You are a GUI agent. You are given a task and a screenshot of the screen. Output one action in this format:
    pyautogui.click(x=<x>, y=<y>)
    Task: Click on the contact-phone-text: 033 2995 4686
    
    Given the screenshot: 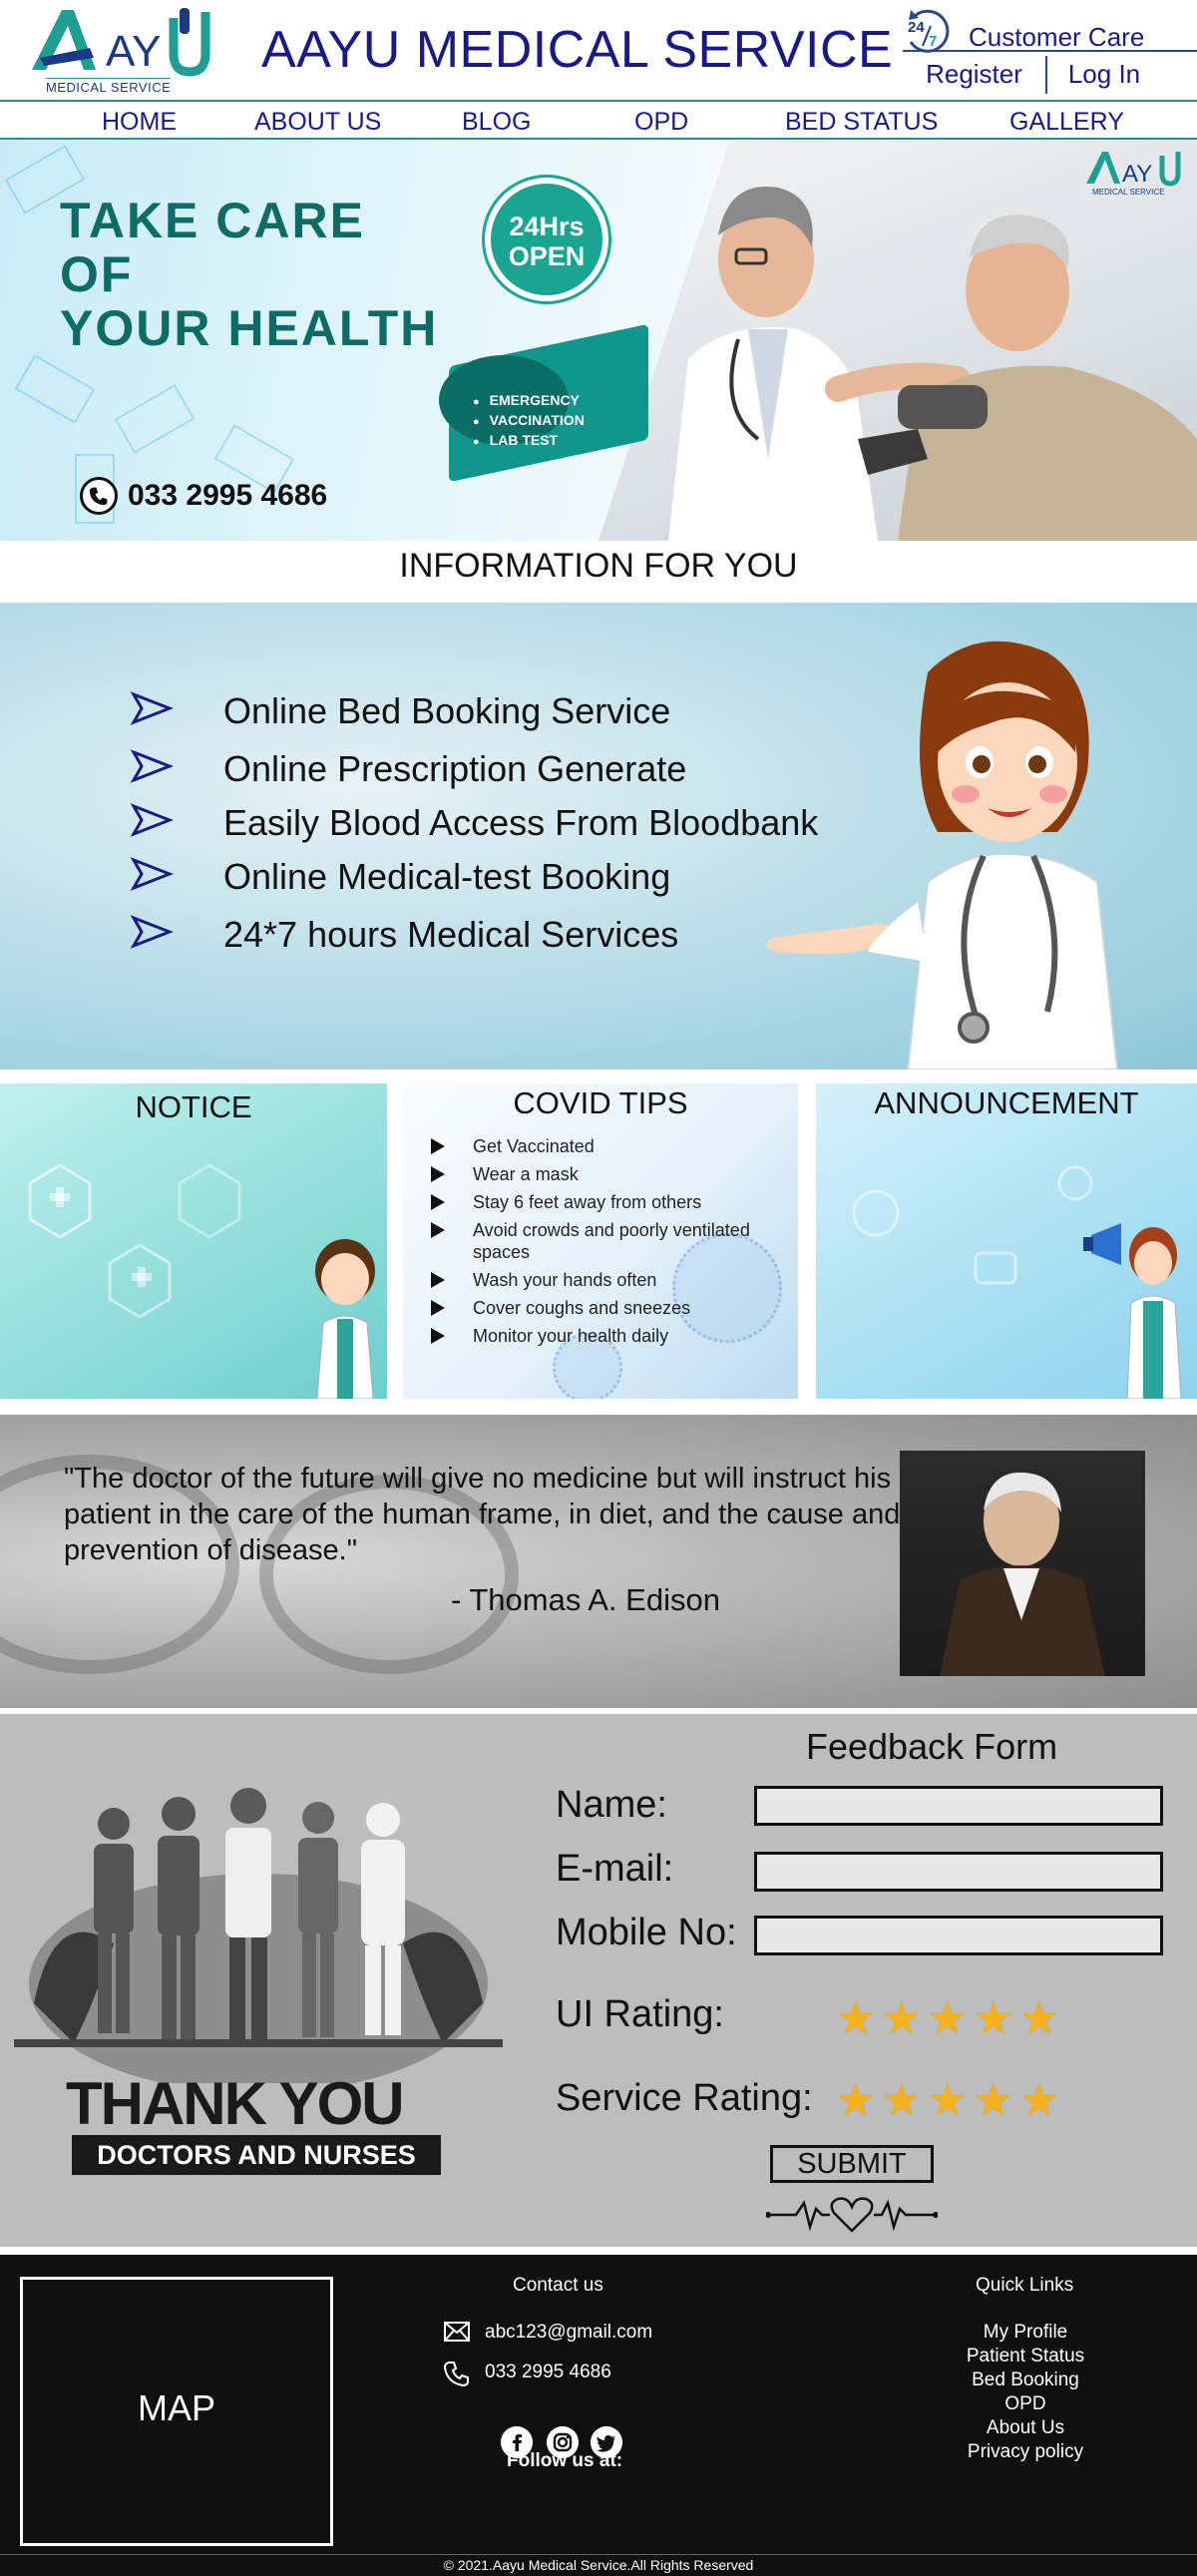 What is the action you would take?
    pyautogui.click(x=548, y=2371)
    